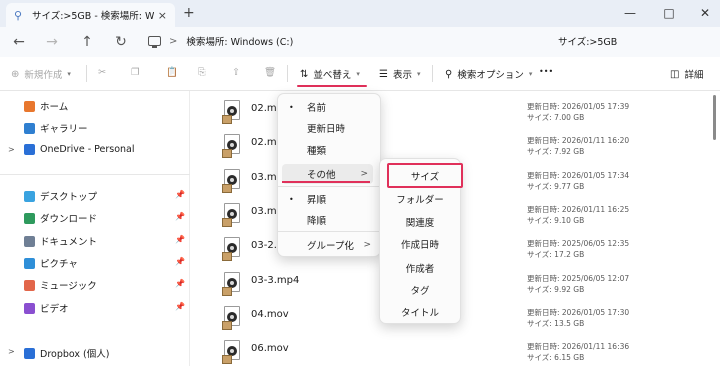 The width and height of the screenshot is (720, 366). I want to click on new-button: ⊕ 新規作成 ▾, so click(41, 74).